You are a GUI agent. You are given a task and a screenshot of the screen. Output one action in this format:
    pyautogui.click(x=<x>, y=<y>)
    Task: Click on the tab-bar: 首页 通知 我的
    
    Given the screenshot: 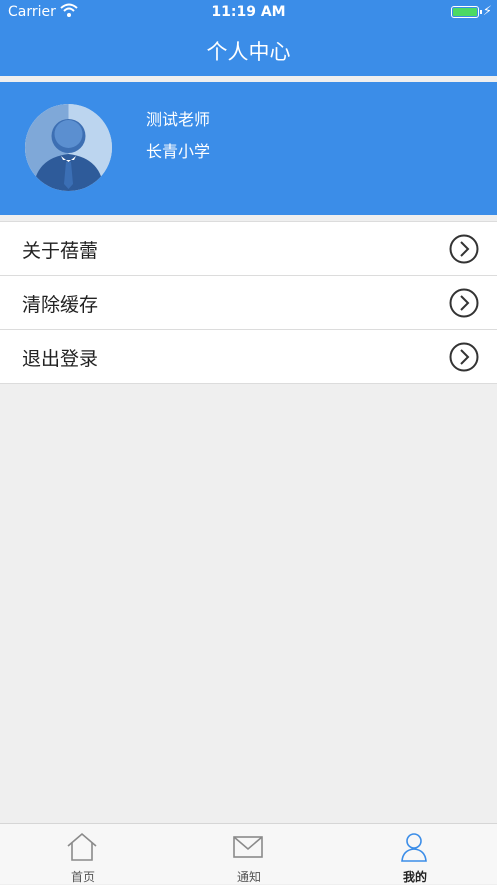 What is the action you would take?
    pyautogui.click(x=248, y=853)
    